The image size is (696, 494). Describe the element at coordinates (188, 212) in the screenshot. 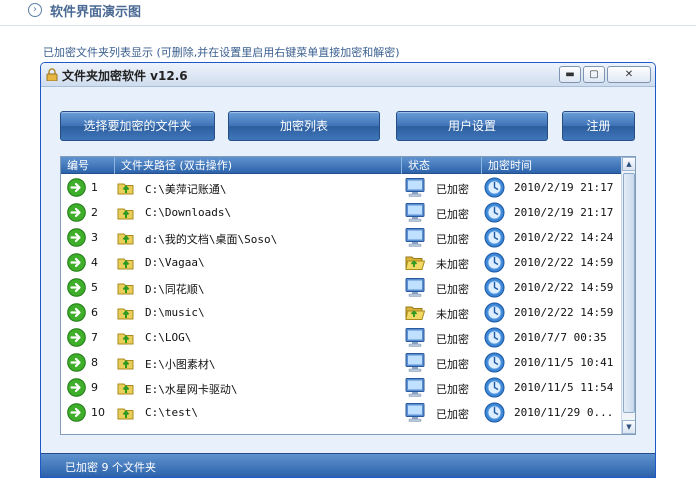

I see `row-path: C:\Downloads\` at that location.